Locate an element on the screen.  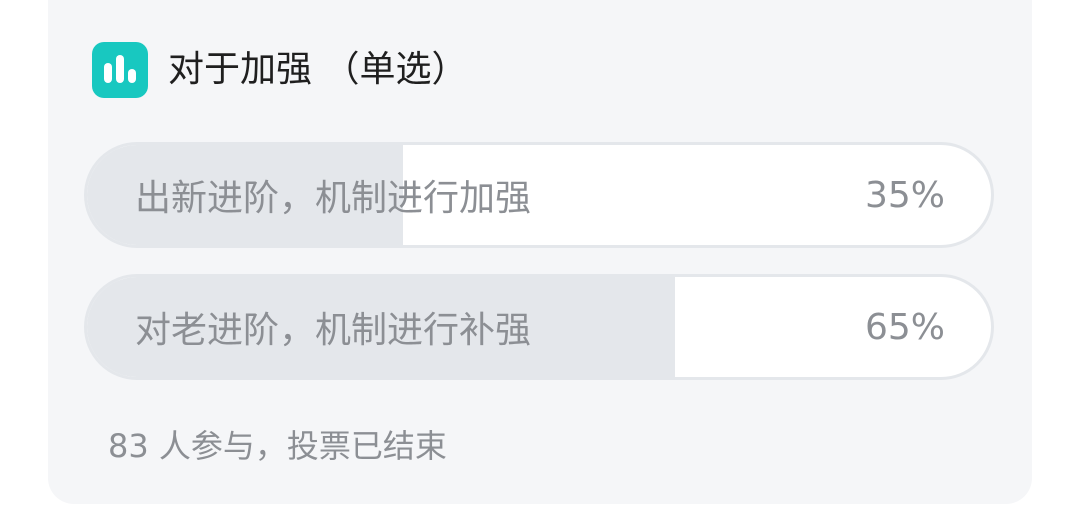
poll-option-percent: 35% is located at coordinates (904, 195).